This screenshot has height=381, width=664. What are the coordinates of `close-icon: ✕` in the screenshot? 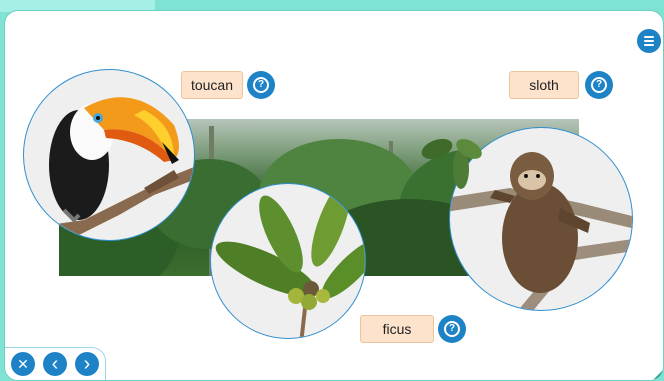 It's located at (23, 364).